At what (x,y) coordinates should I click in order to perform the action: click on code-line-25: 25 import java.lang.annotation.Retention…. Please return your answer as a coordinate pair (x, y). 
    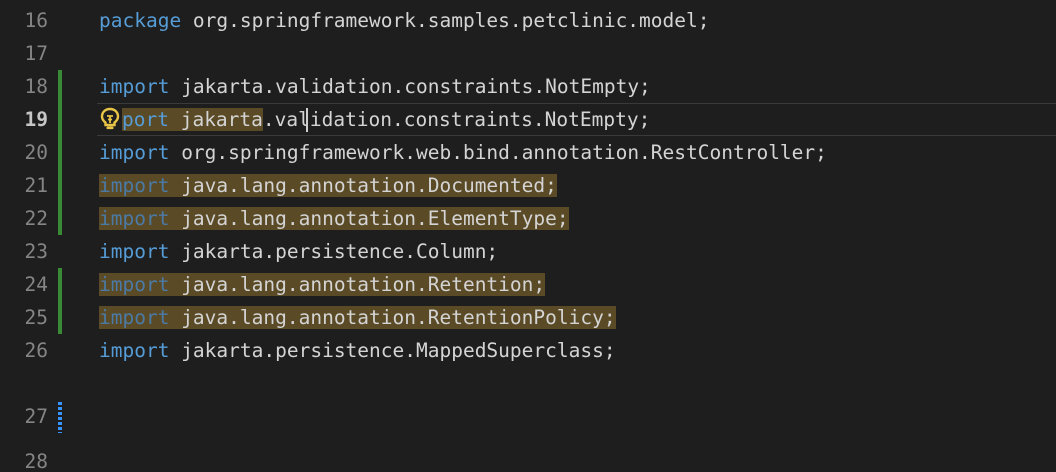
    Looking at the image, I should click on (528, 317).